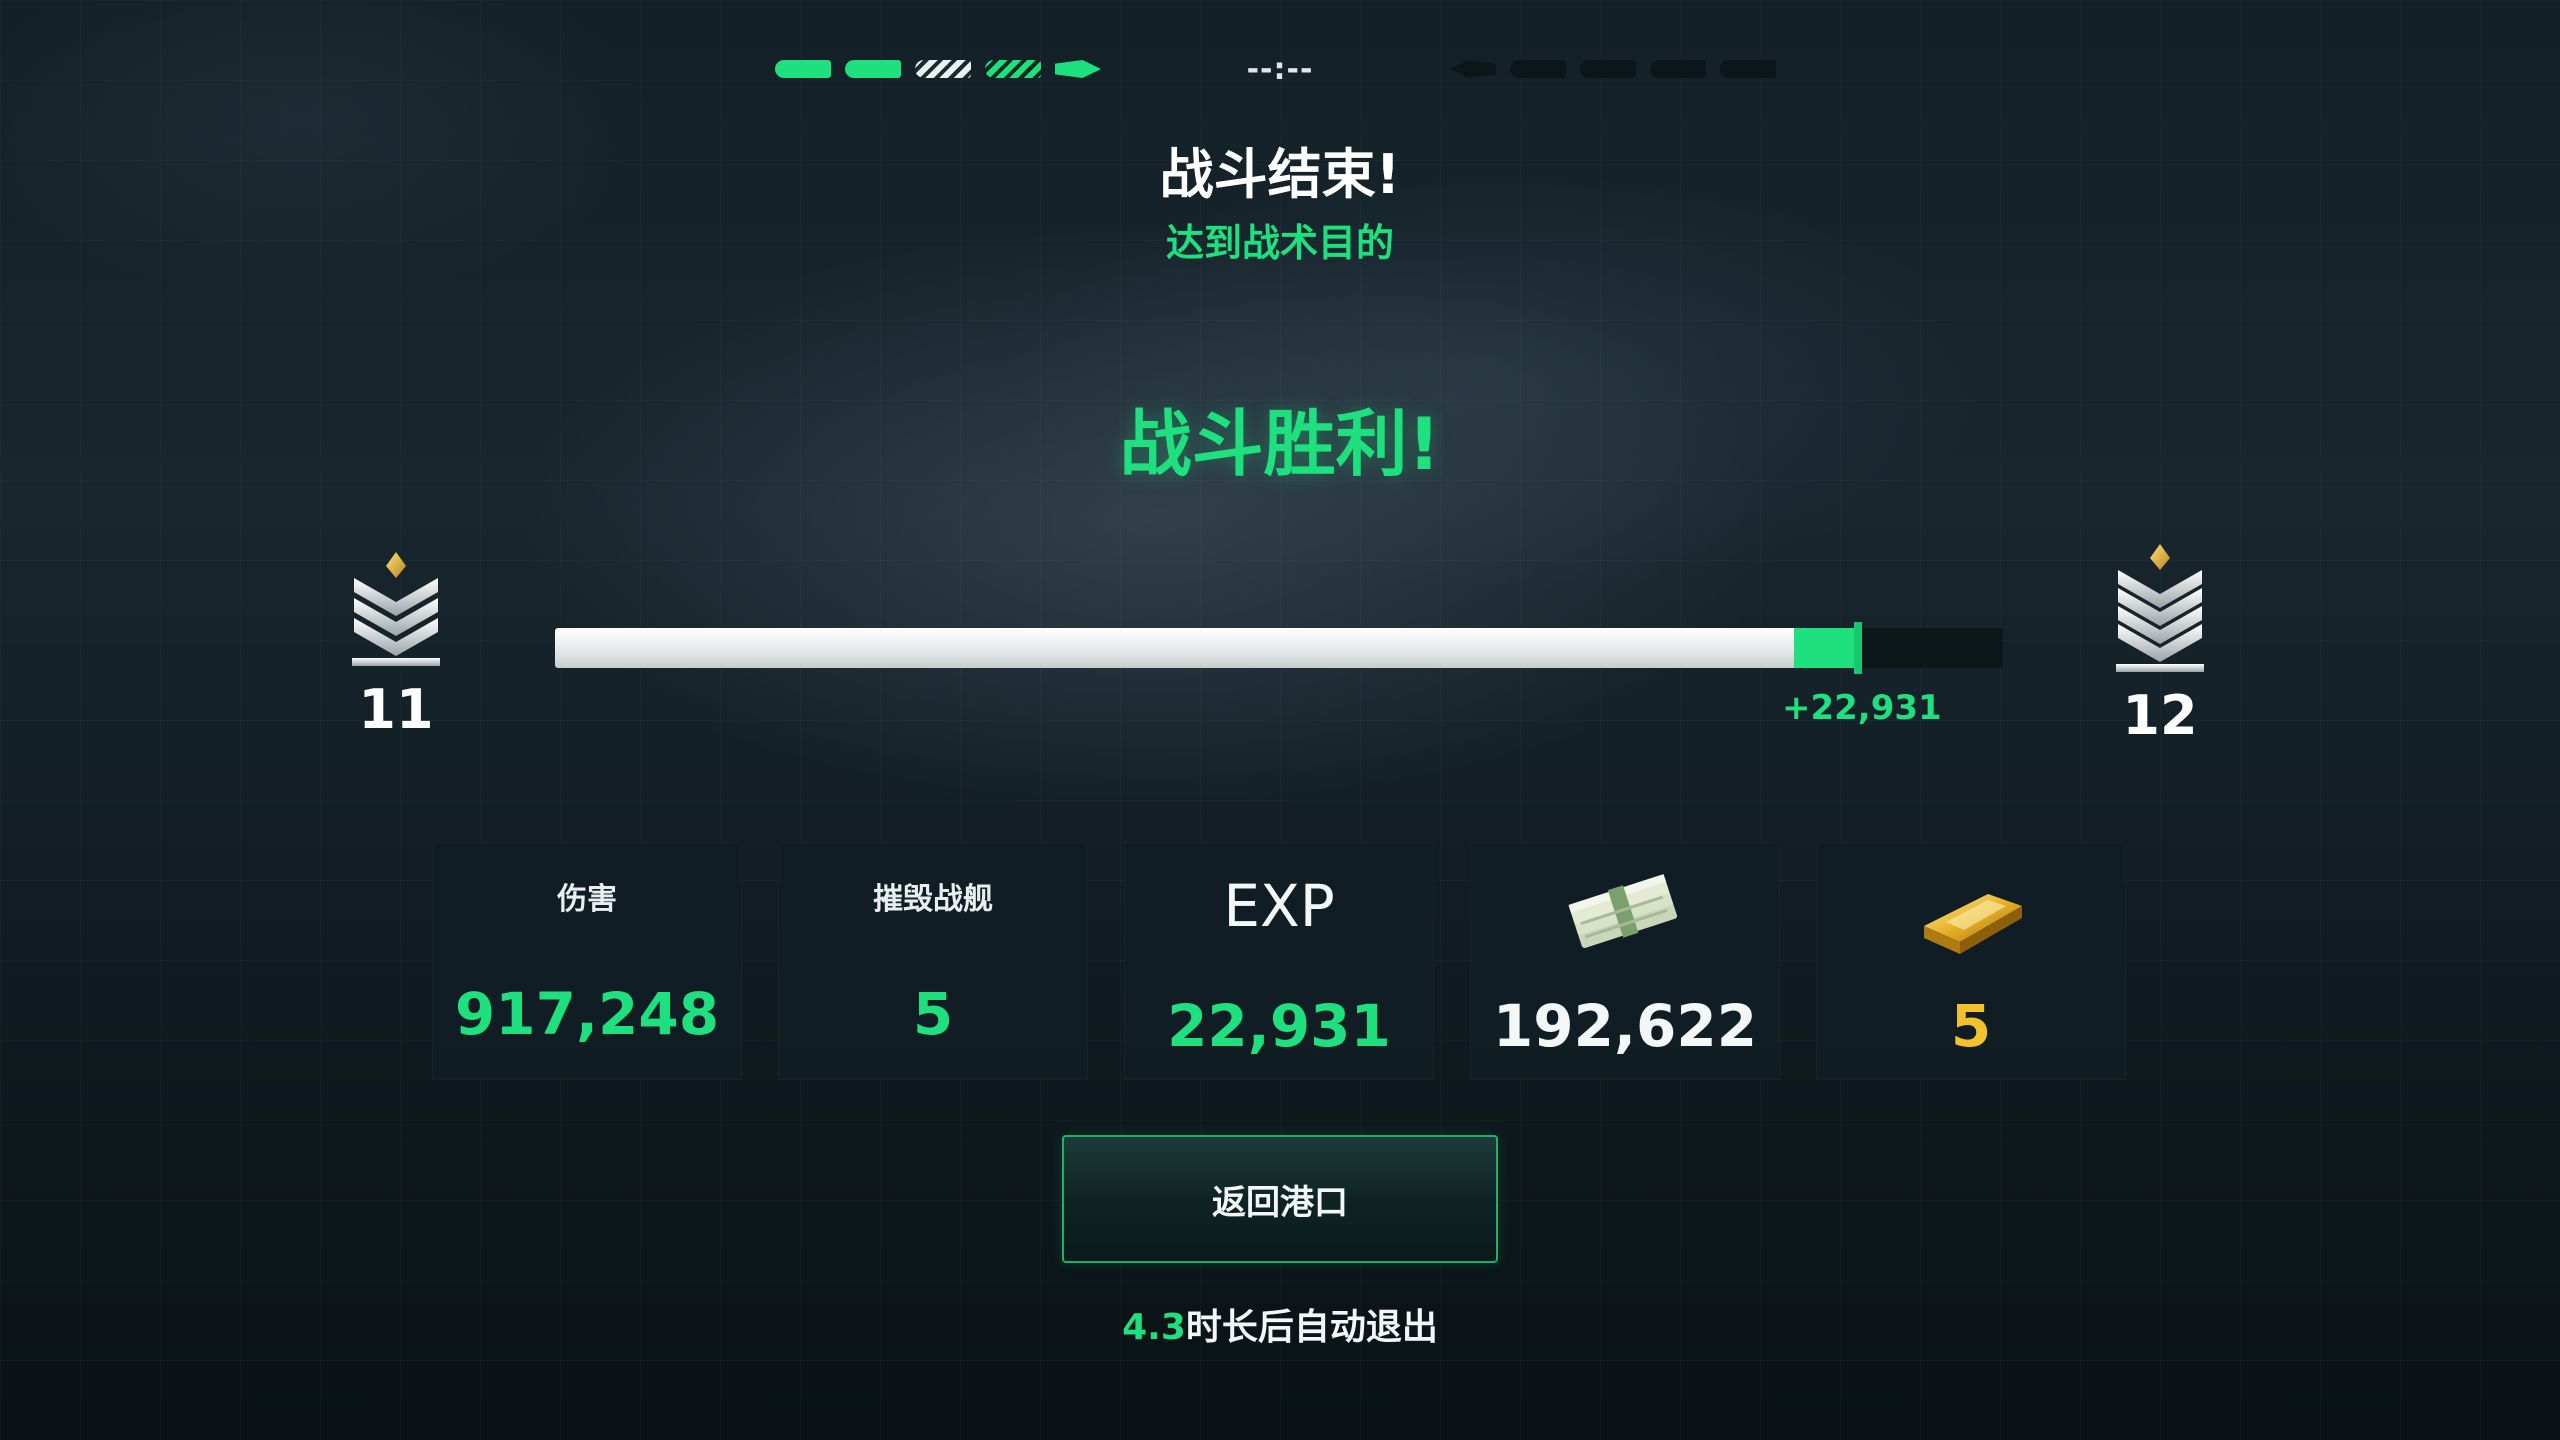 This screenshot has width=2560, height=1440. I want to click on auto-exit-notice: 4.3时长后自动退出, so click(1280, 1324).